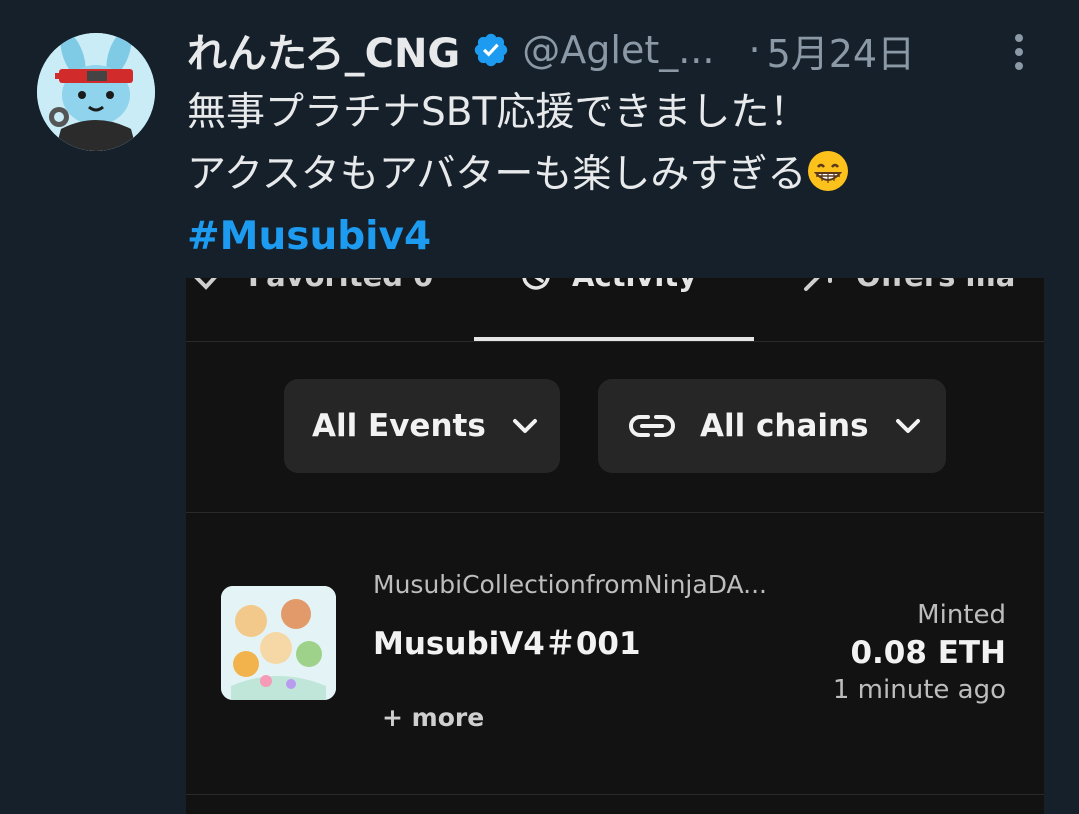  I want to click on timestamp: 1 minute ago, so click(919, 690).